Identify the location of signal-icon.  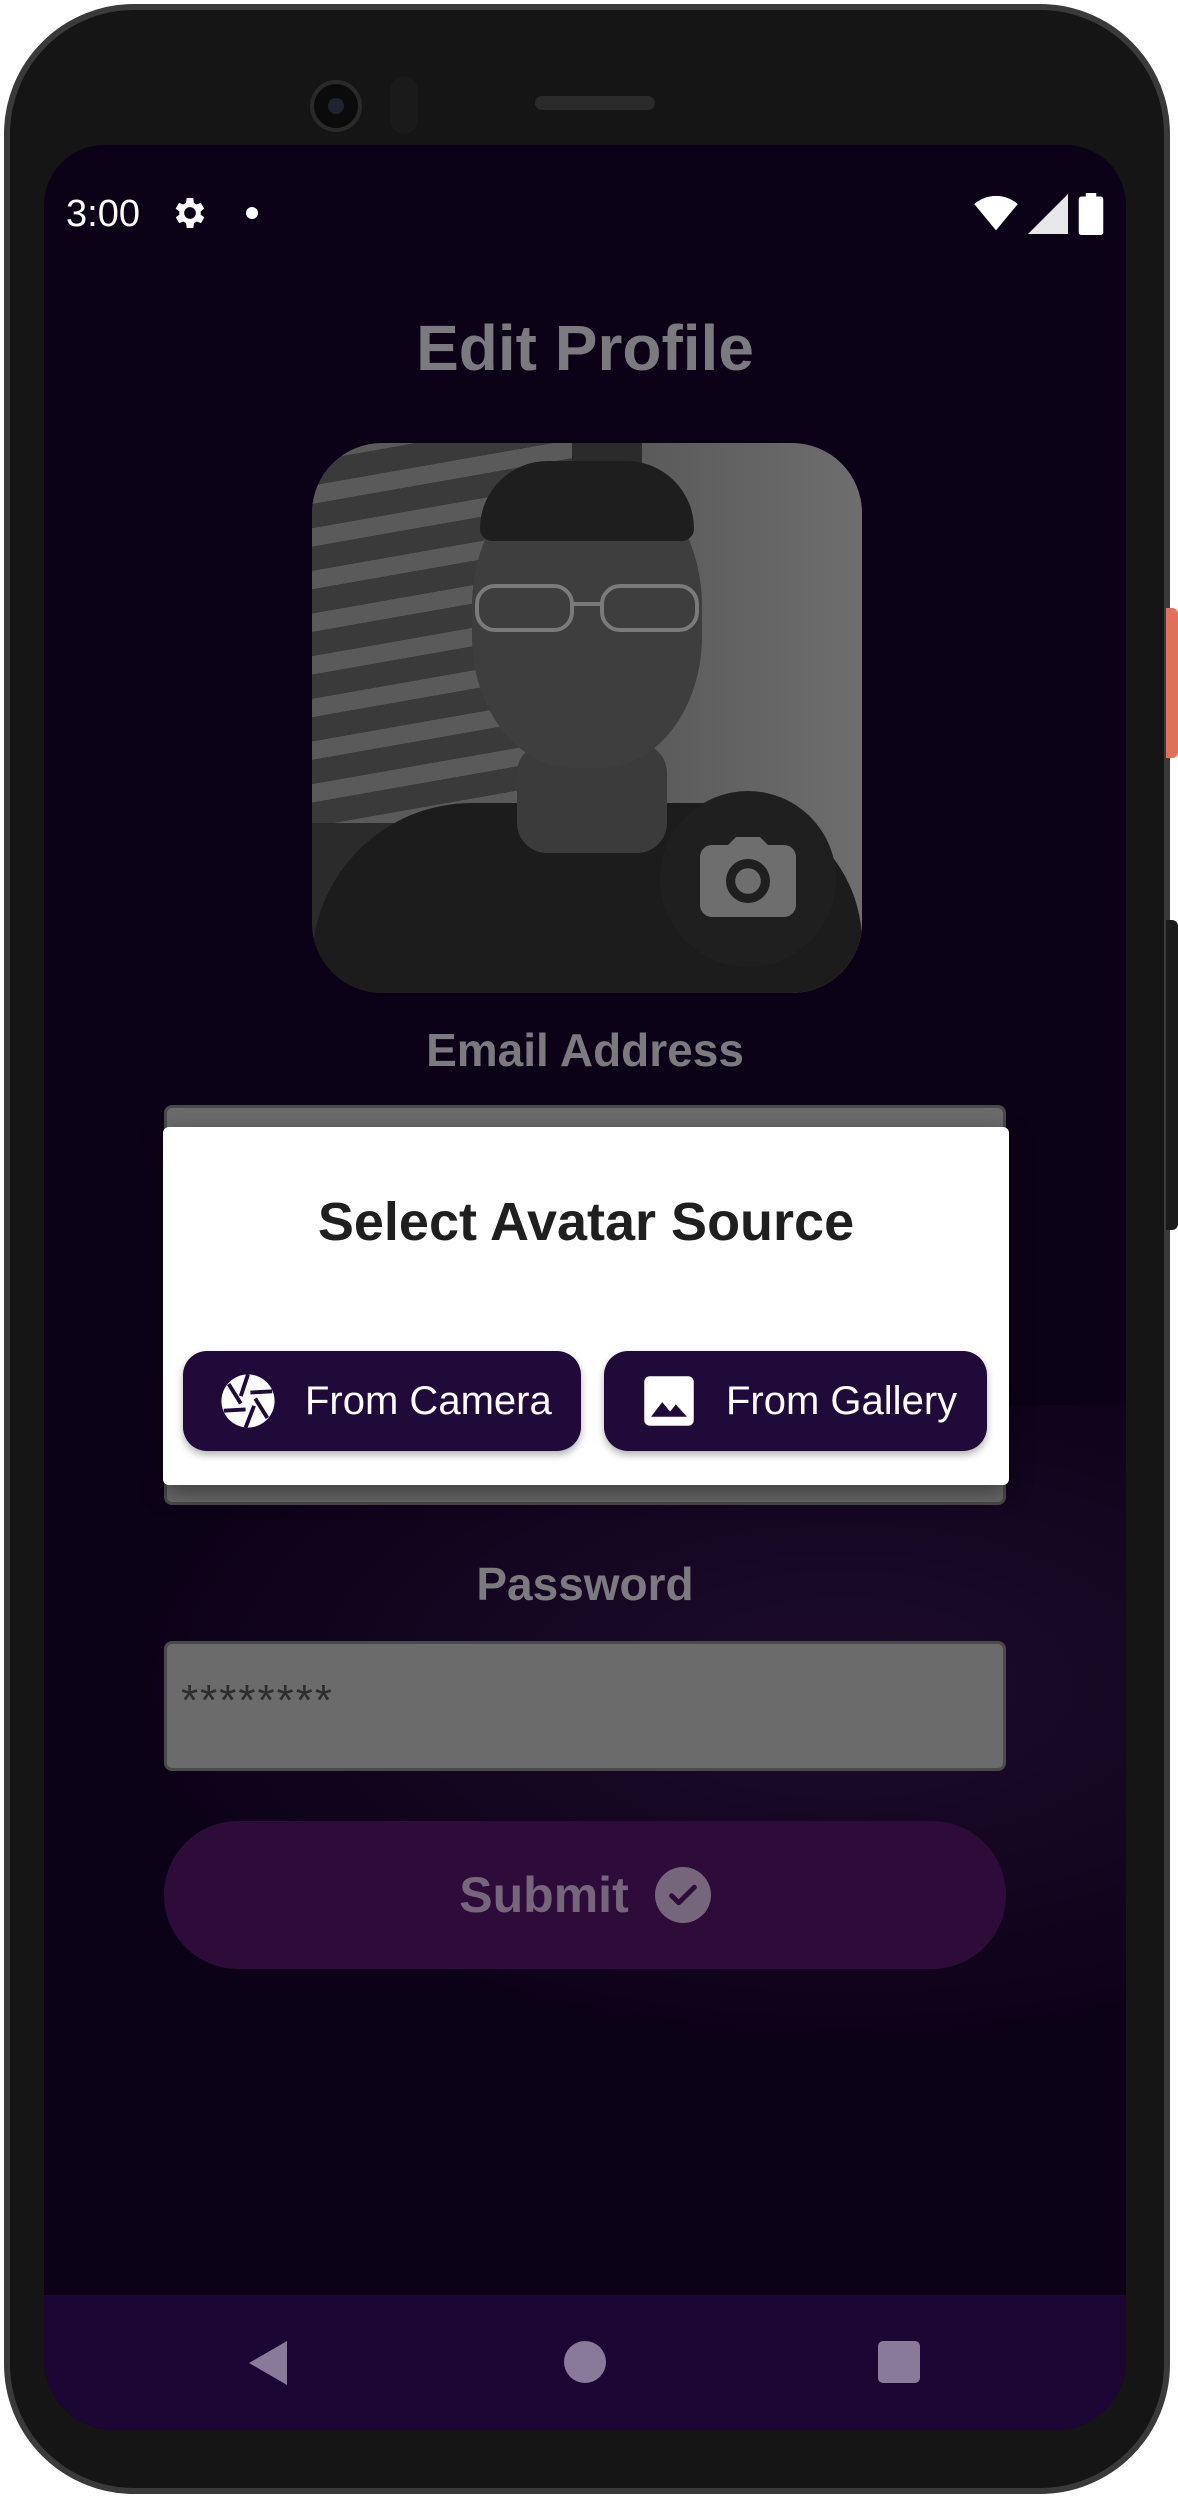
(1048, 216).